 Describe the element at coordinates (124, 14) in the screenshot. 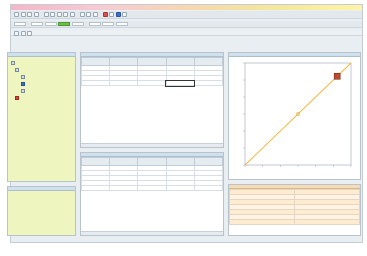

I see `help-icon` at that location.